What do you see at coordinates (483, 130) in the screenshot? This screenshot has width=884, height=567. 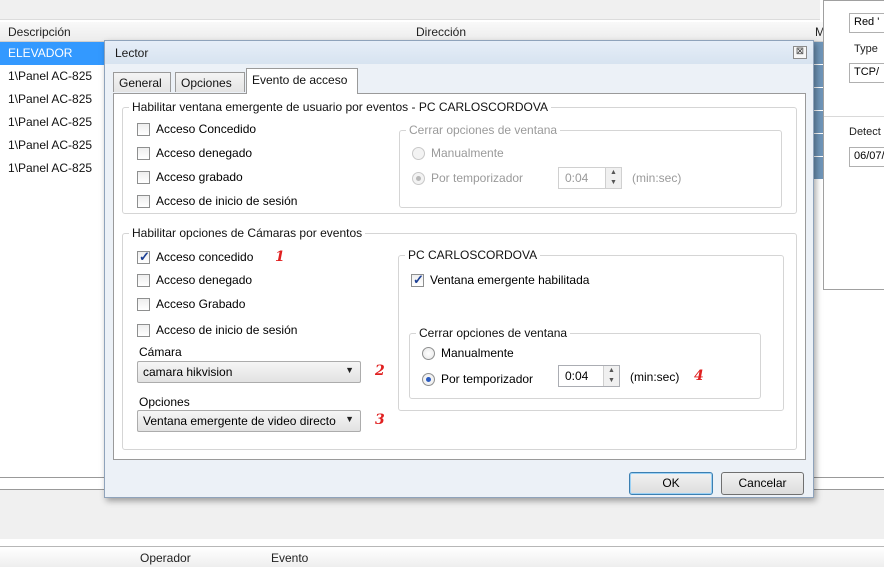 I see `popup-close-options-title: Cerrar opciones de ventana` at bounding box center [483, 130].